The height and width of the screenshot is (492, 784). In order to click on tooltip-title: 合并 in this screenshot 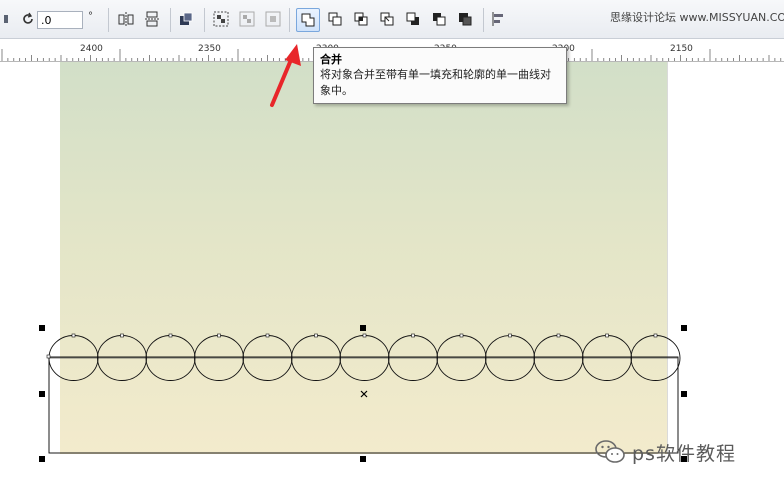, I will do `click(331, 59)`.